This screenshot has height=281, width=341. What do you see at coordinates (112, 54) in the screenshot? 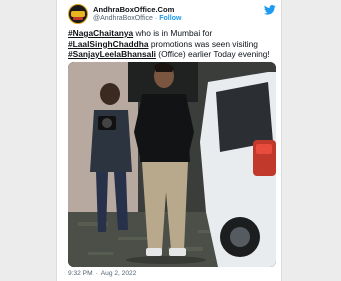
I see `hashtag-sanjay-leela-bhansali: #SanjayLeelaBhansali` at bounding box center [112, 54].